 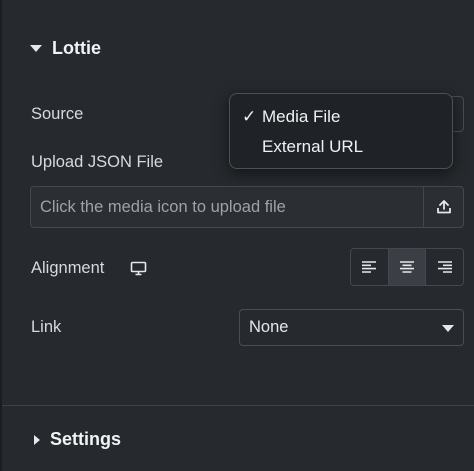 I want to click on desktop-icon, so click(x=138, y=268).